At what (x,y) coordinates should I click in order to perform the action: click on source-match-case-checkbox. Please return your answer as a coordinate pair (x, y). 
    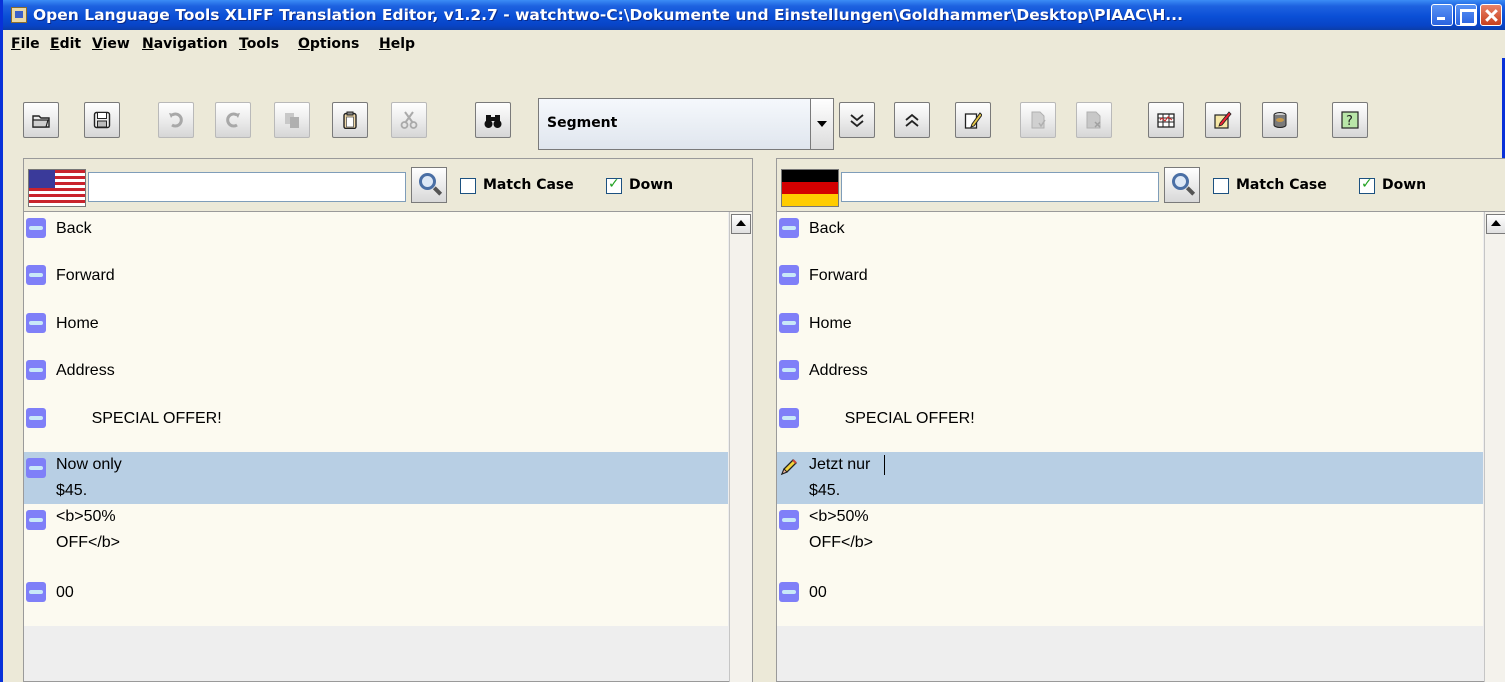
    Looking at the image, I should click on (468, 186).